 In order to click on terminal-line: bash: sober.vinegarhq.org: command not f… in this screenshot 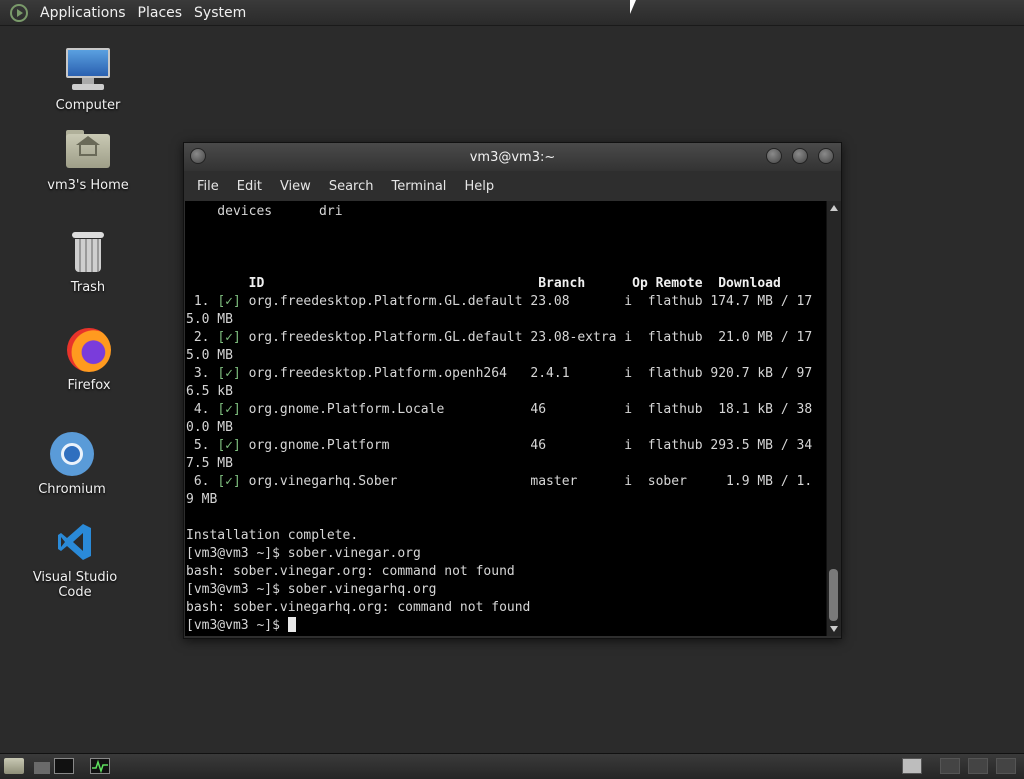, I will do `click(358, 607)`.